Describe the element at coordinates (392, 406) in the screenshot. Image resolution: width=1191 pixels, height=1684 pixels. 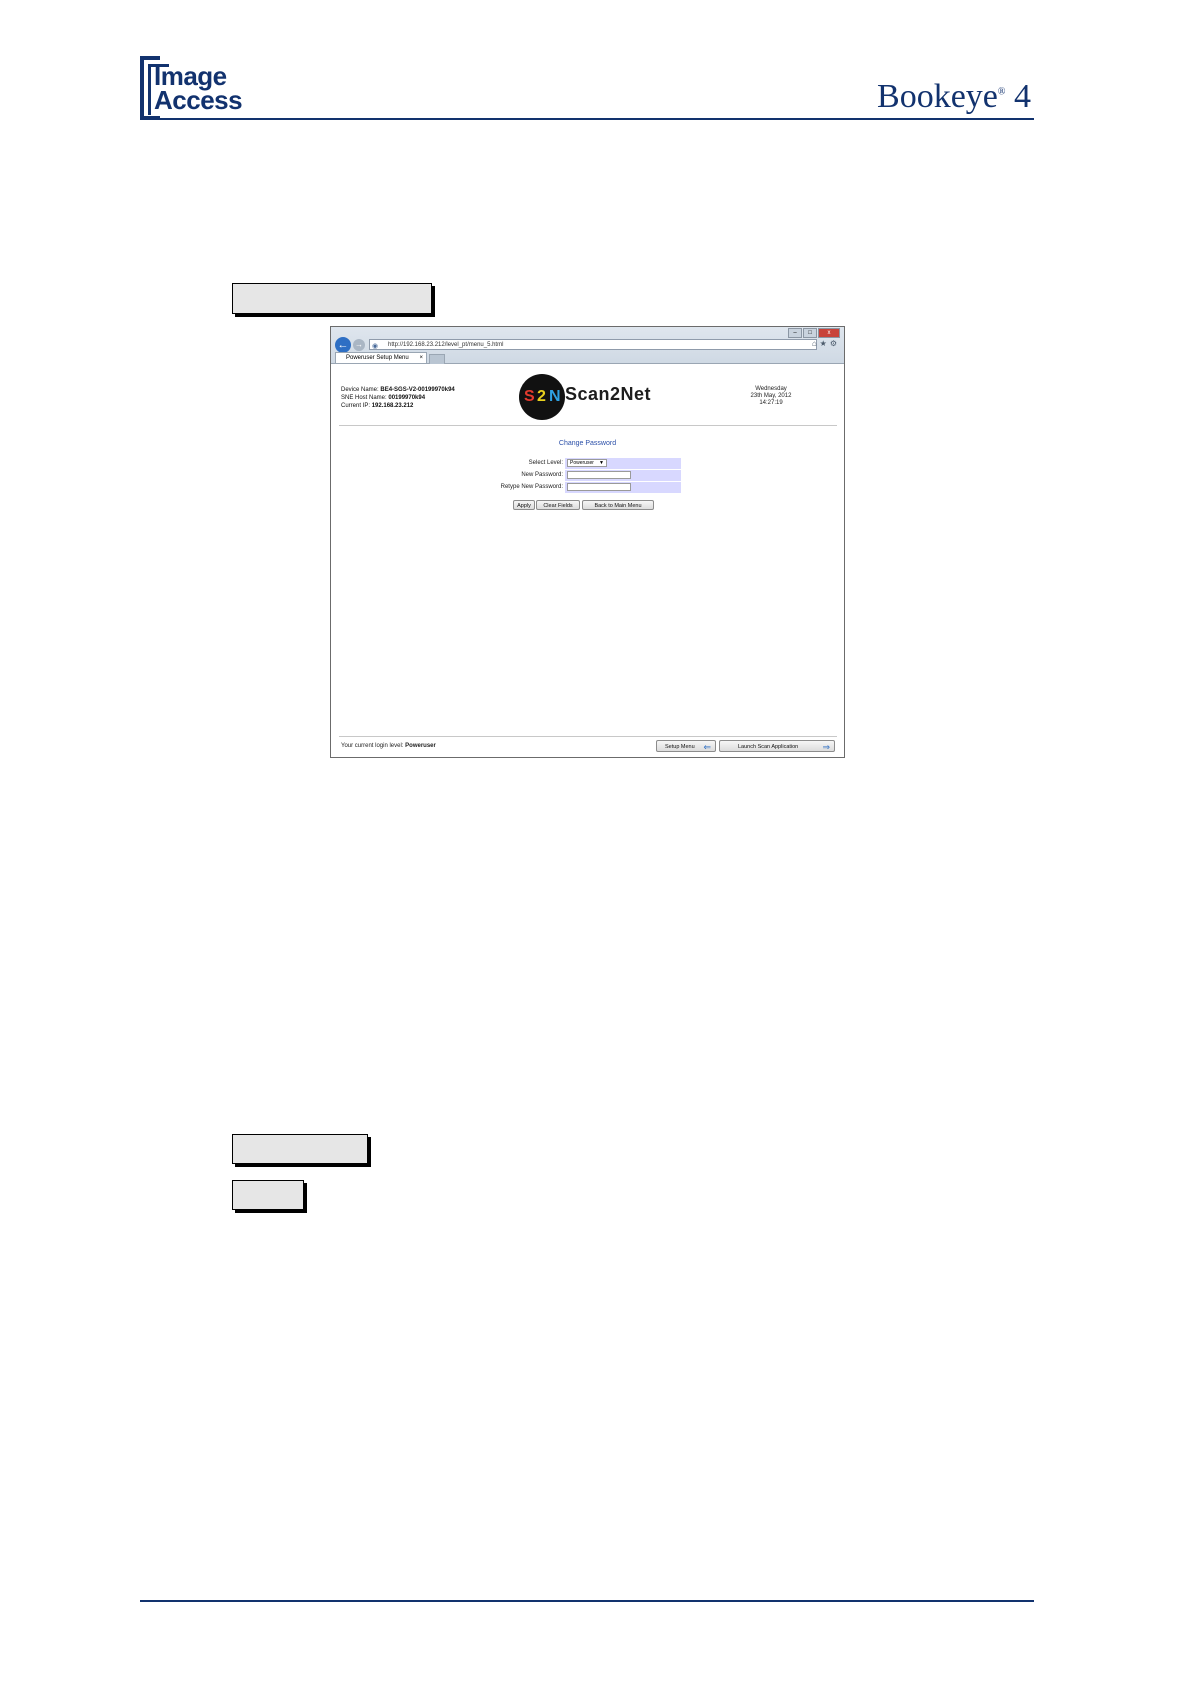
I see `ip-value: 192.168.23.212` at that location.